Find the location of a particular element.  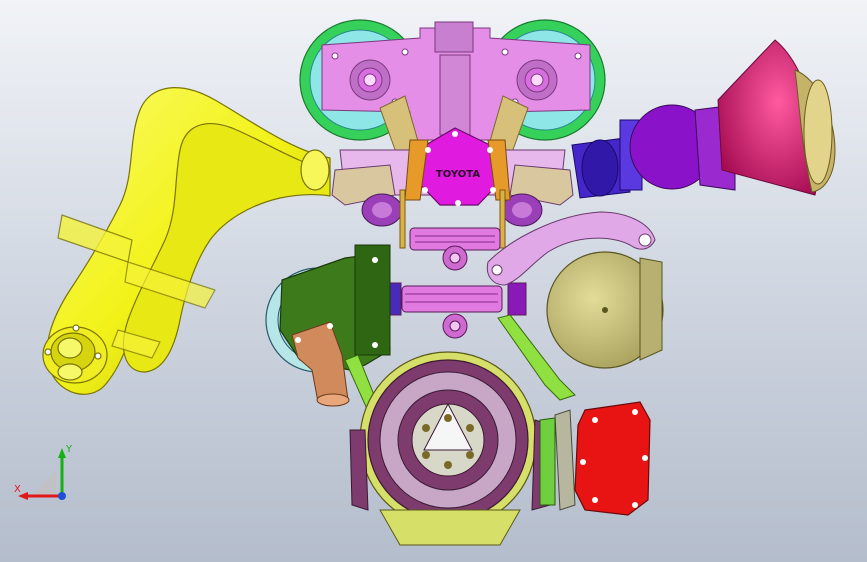

idler-pulley-lower is located at coordinates (454, 310).